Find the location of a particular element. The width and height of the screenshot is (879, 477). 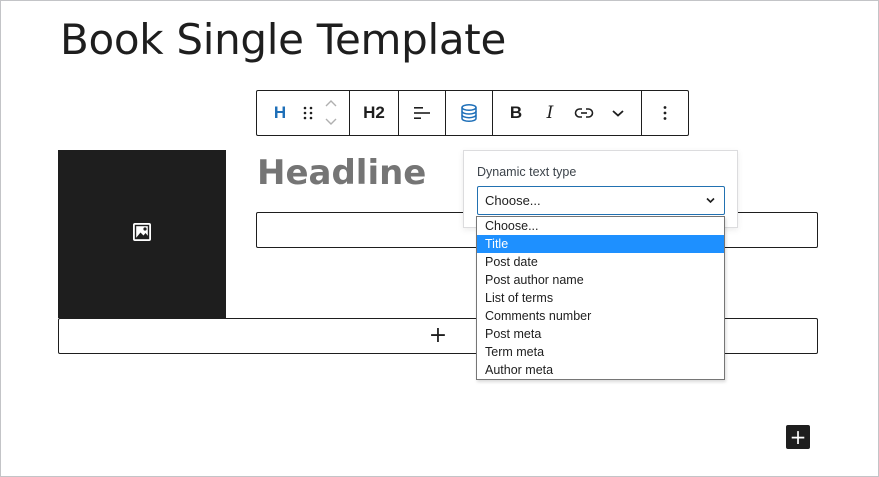

alignment-group is located at coordinates (422, 113).